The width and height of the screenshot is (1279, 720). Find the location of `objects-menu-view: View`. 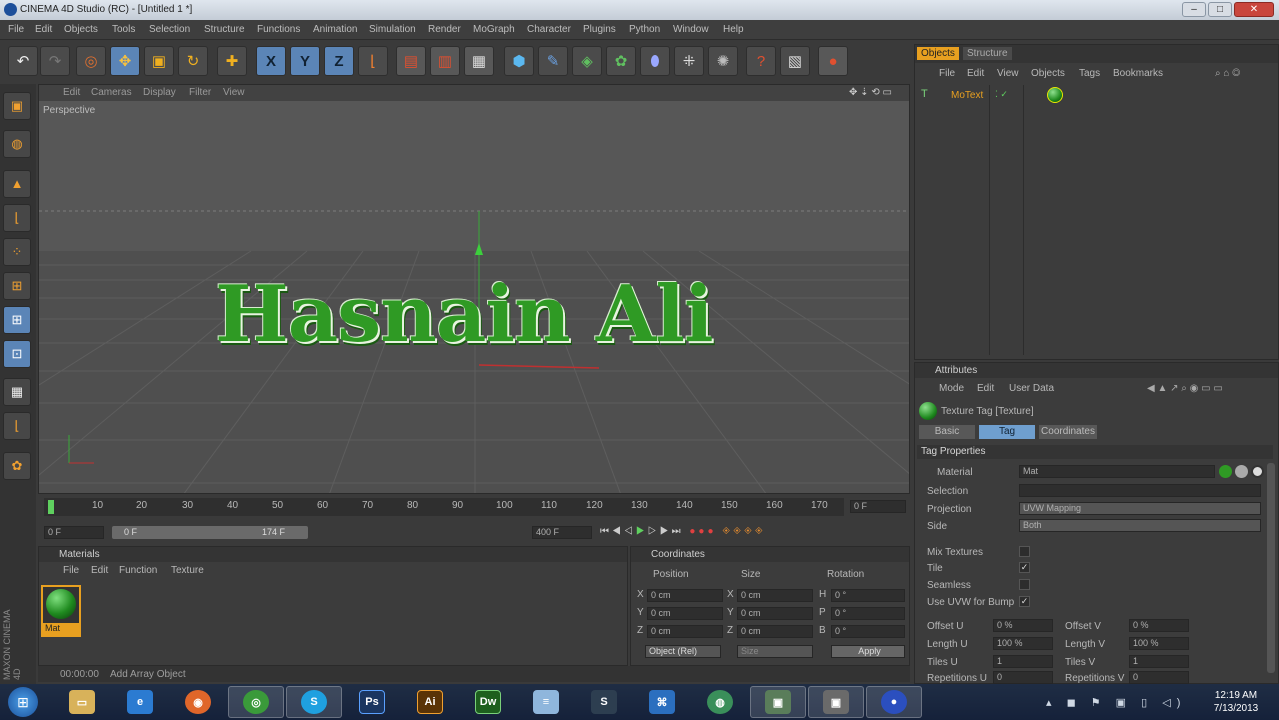

objects-menu-view: View is located at coordinates (1008, 73).